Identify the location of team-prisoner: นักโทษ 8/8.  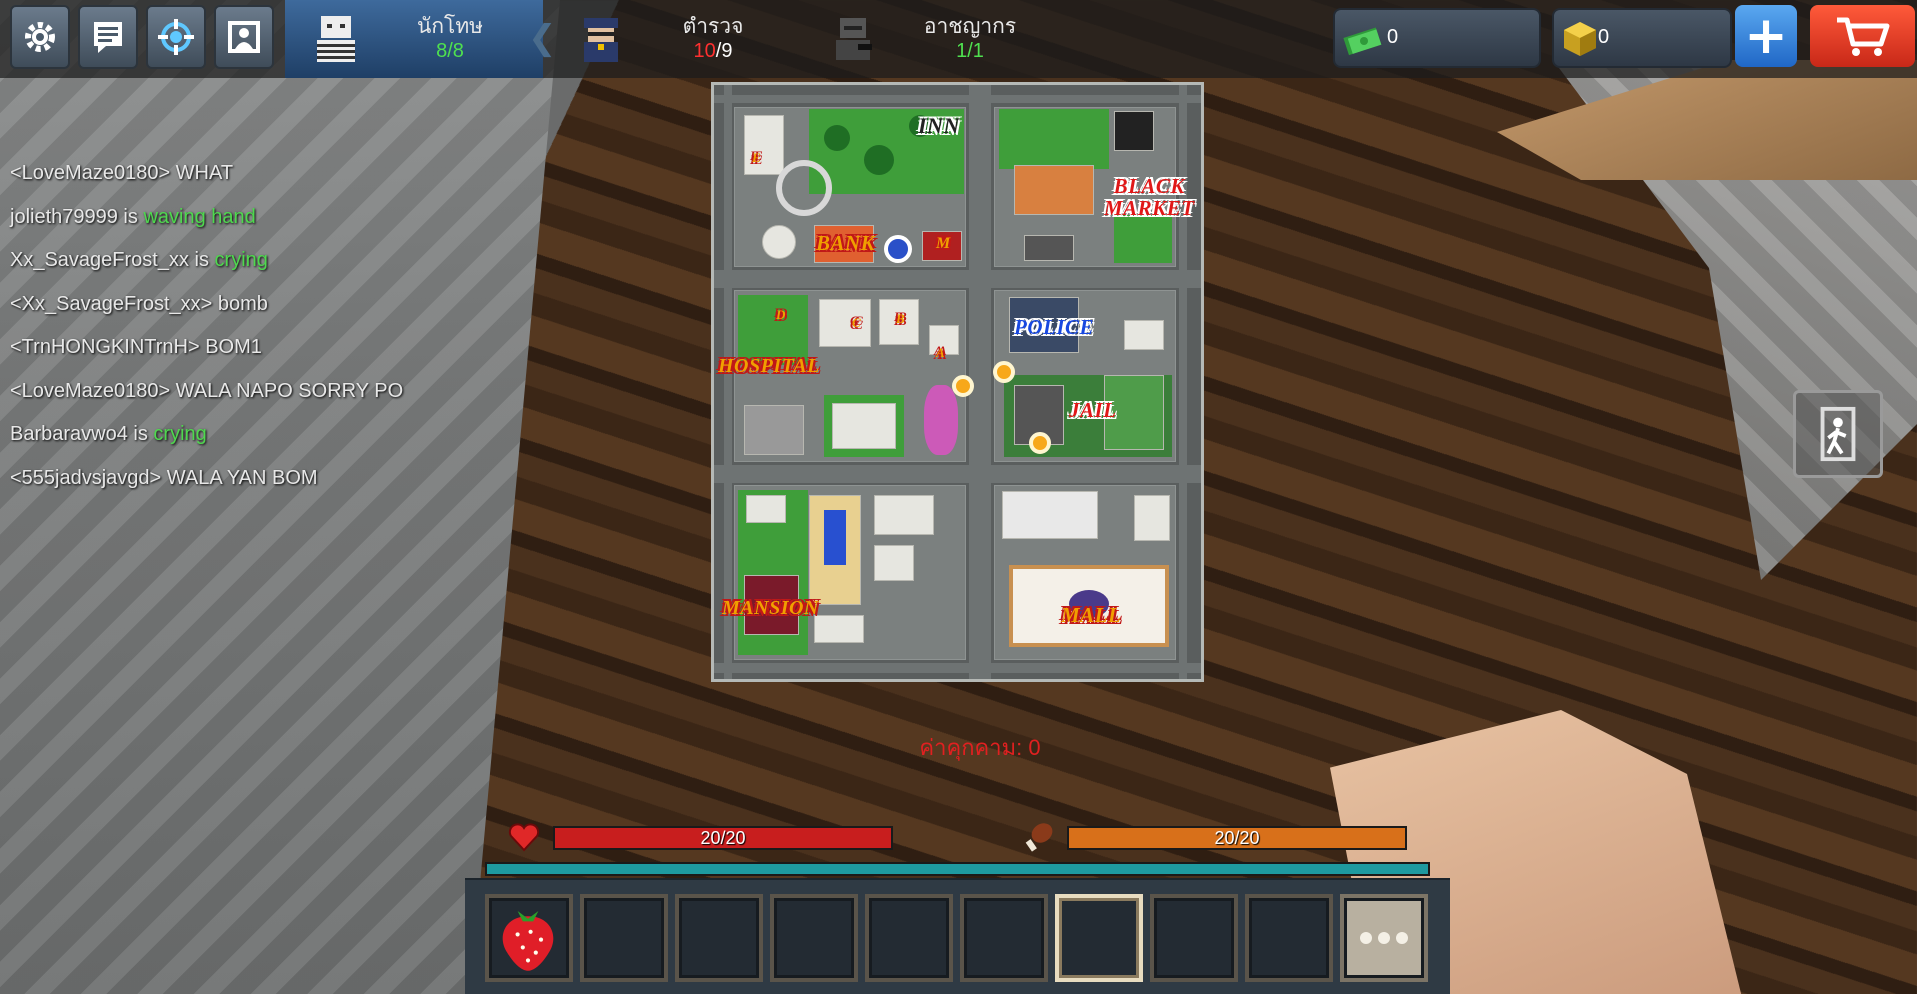
(414, 39).